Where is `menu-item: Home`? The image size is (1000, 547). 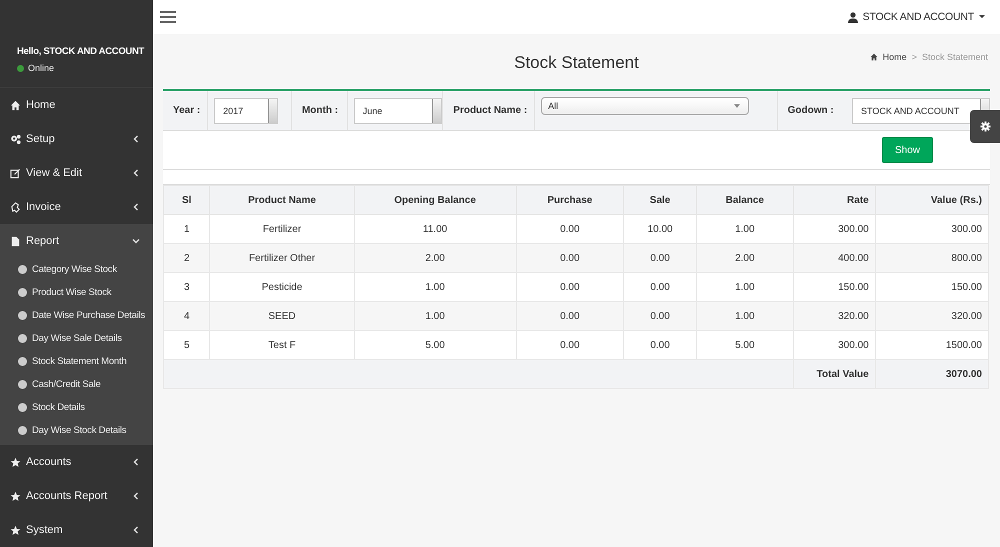
menu-item: Home is located at coordinates (76, 105).